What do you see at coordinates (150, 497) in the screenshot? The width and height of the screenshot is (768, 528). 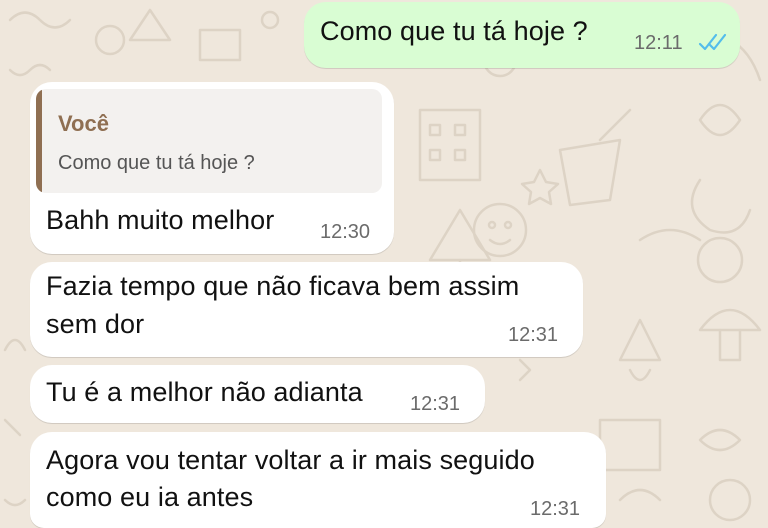 I see `message-text-line: como eu ia antes` at bounding box center [150, 497].